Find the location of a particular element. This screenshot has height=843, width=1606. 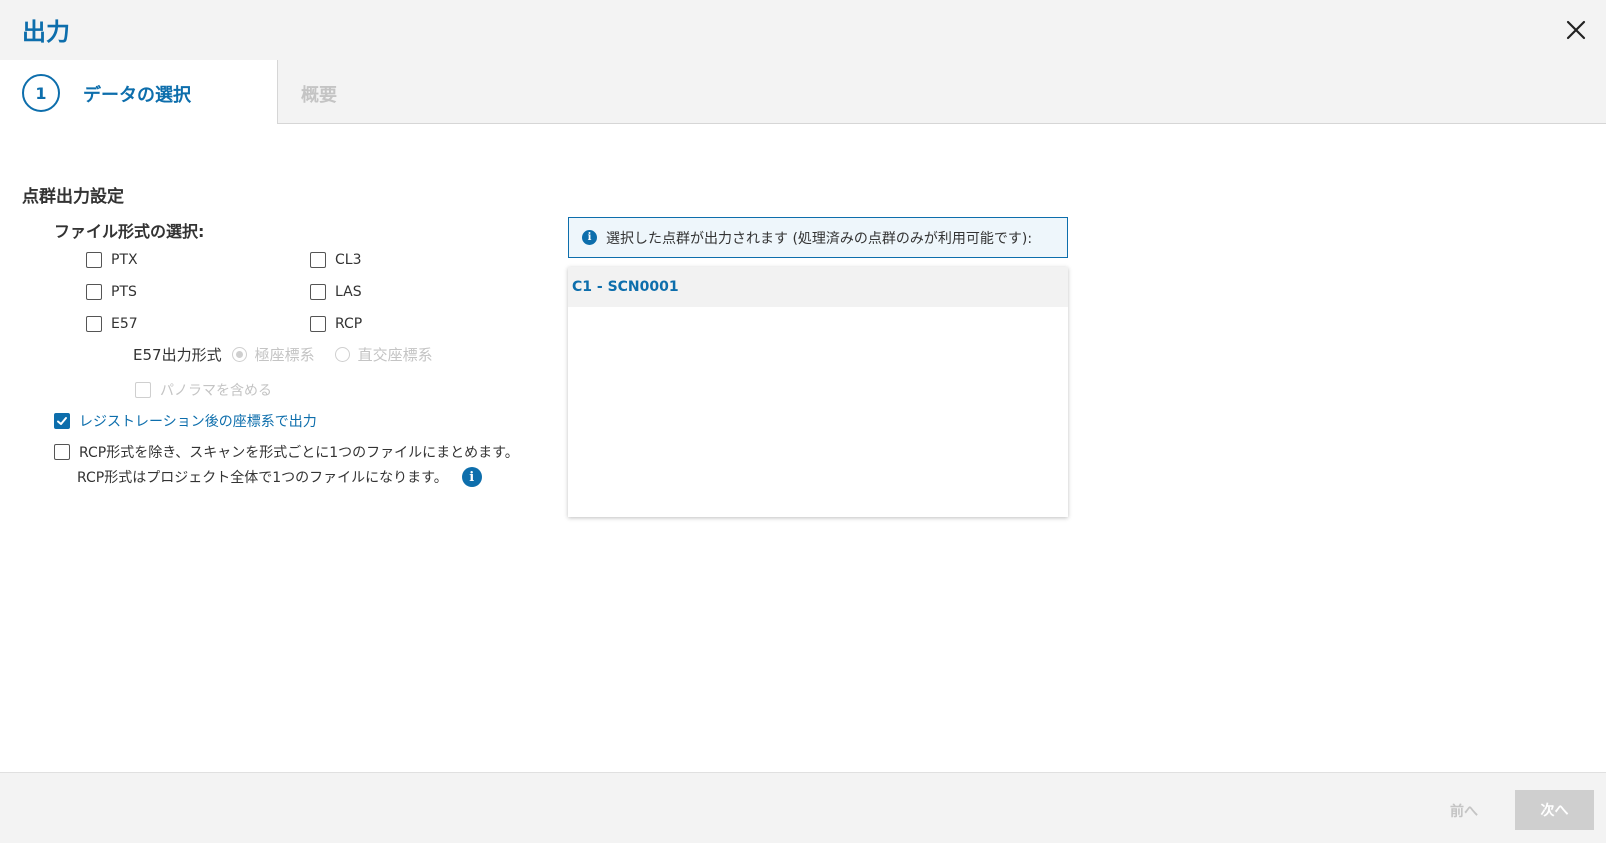

format-heading: ファイル形式の選択: is located at coordinates (129, 231).